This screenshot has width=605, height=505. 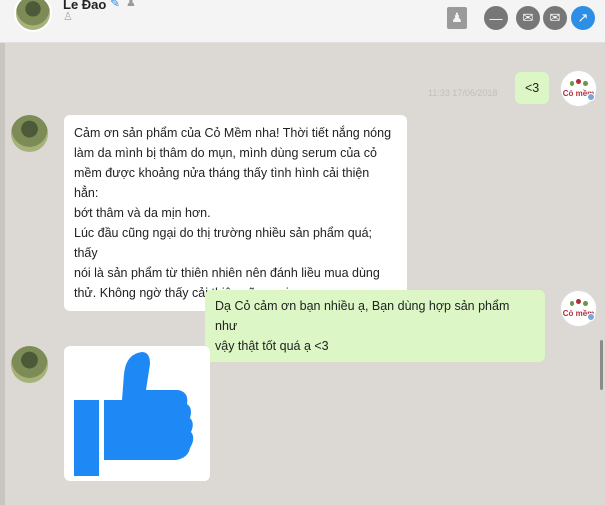 I want to click on thumbs-up-icon, so click(x=134, y=414).